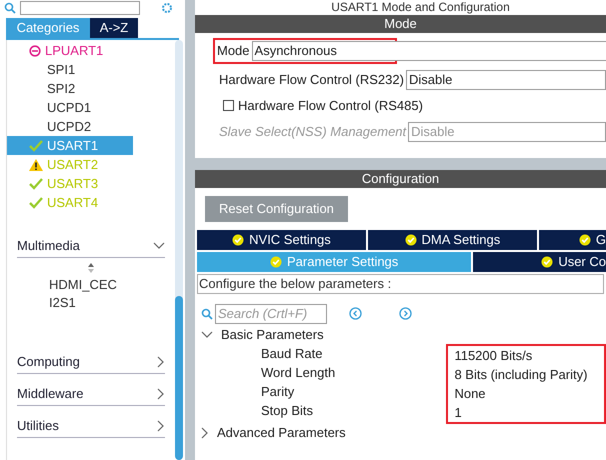 This screenshot has height=460, width=606. Describe the element at coordinates (91, 246) in the screenshot. I see `category-header: Multimedia` at that location.